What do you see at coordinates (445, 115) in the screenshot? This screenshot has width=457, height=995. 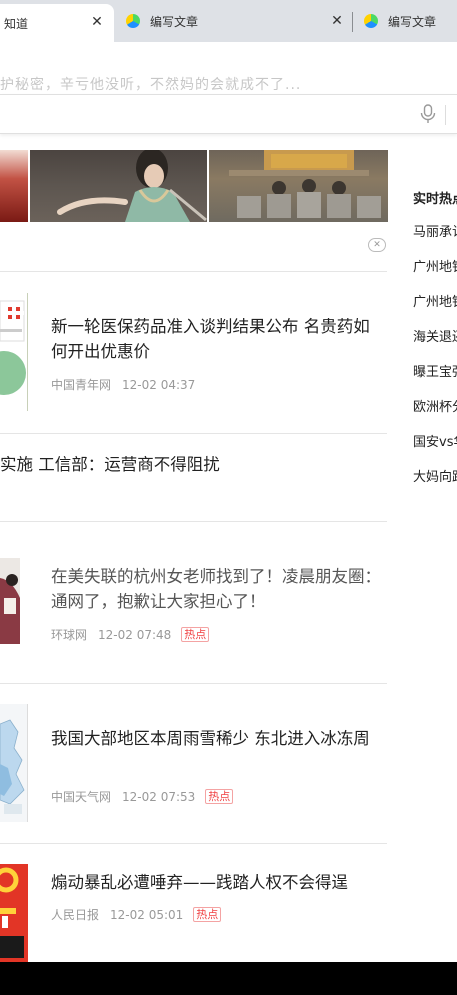 I see `search-divider` at bounding box center [445, 115].